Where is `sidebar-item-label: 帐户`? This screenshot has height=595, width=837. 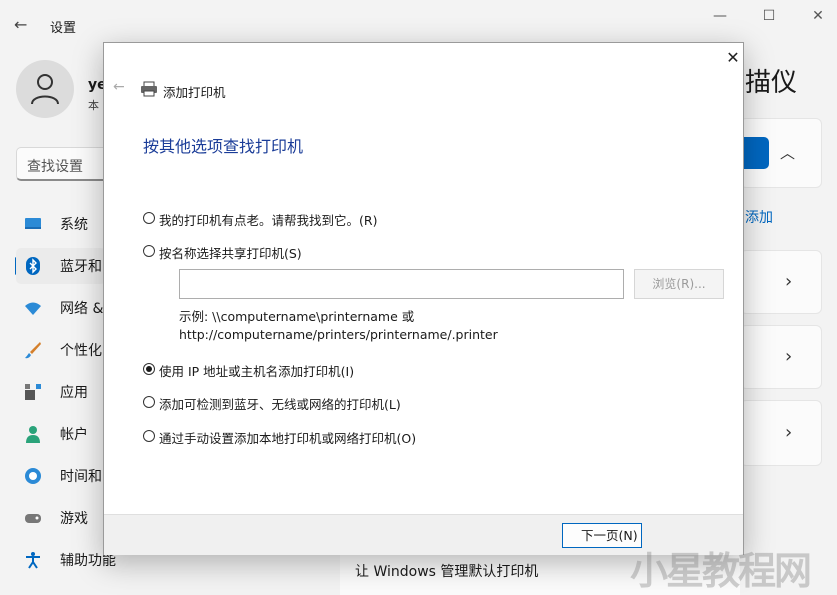 sidebar-item-label: 帐户 is located at coordinates (74, 435).